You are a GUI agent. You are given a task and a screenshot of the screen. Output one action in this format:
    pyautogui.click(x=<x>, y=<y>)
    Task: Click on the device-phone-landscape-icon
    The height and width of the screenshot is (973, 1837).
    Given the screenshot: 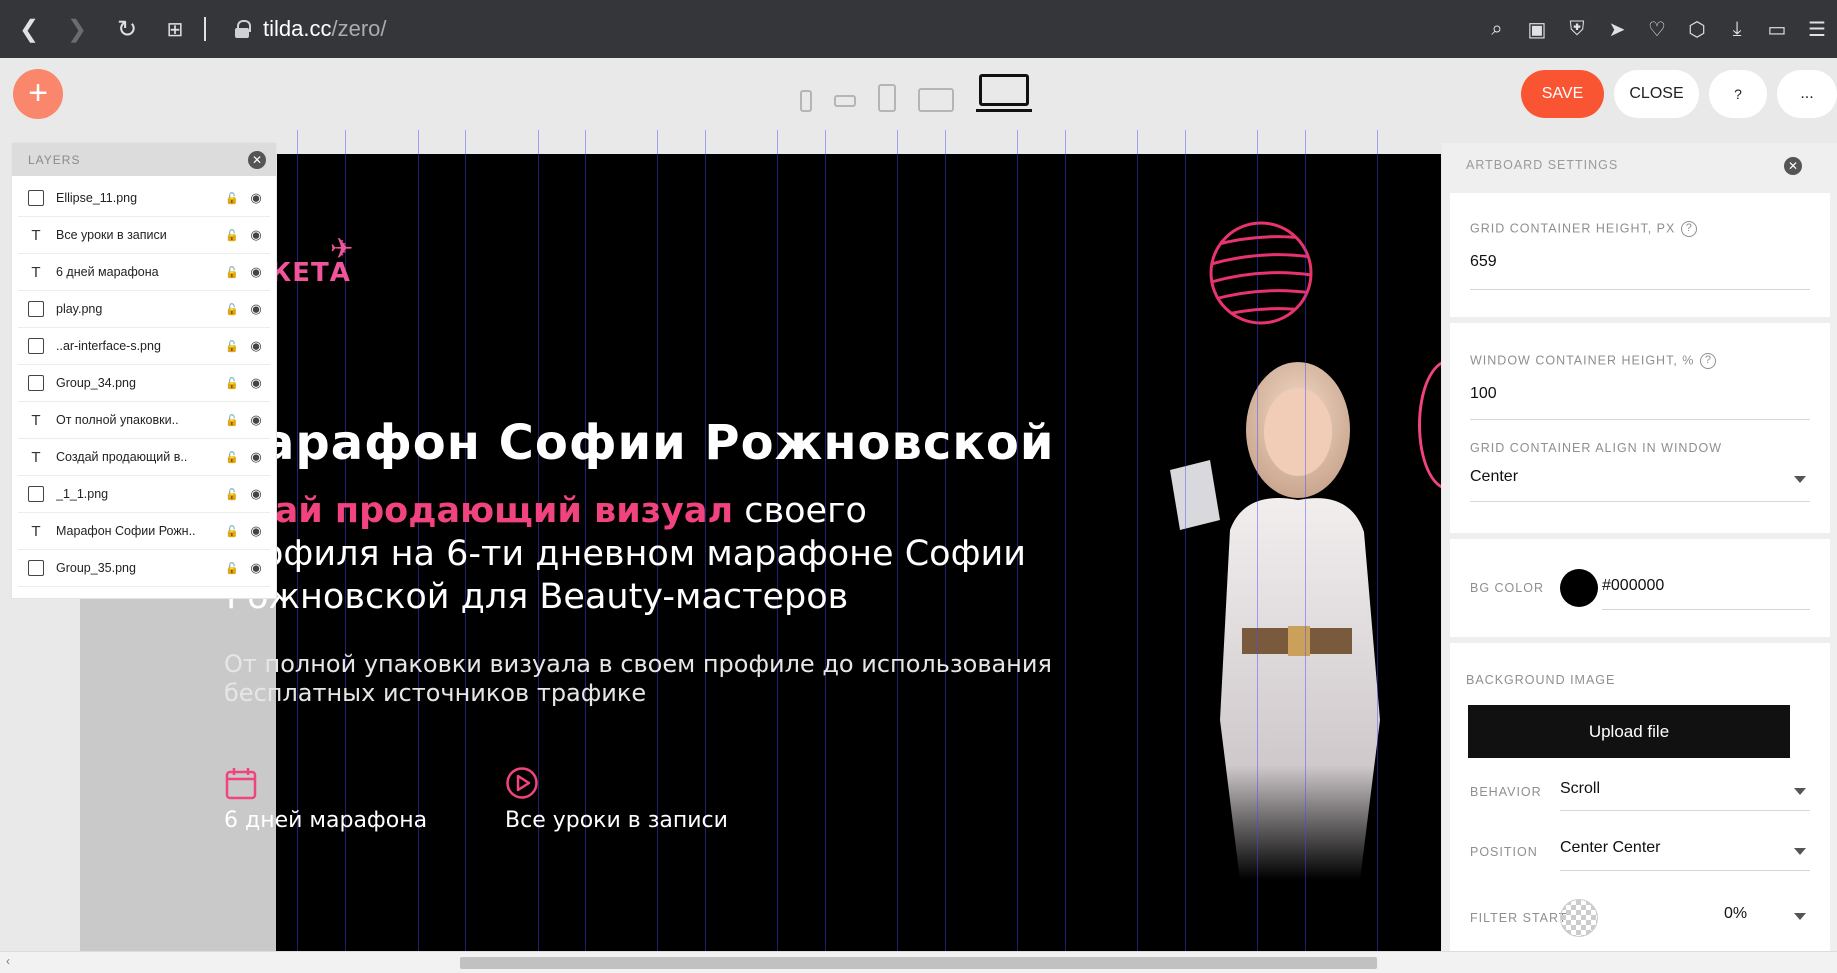 What is the action you would take?
    pyautogui.click(x=845, y=101)
    